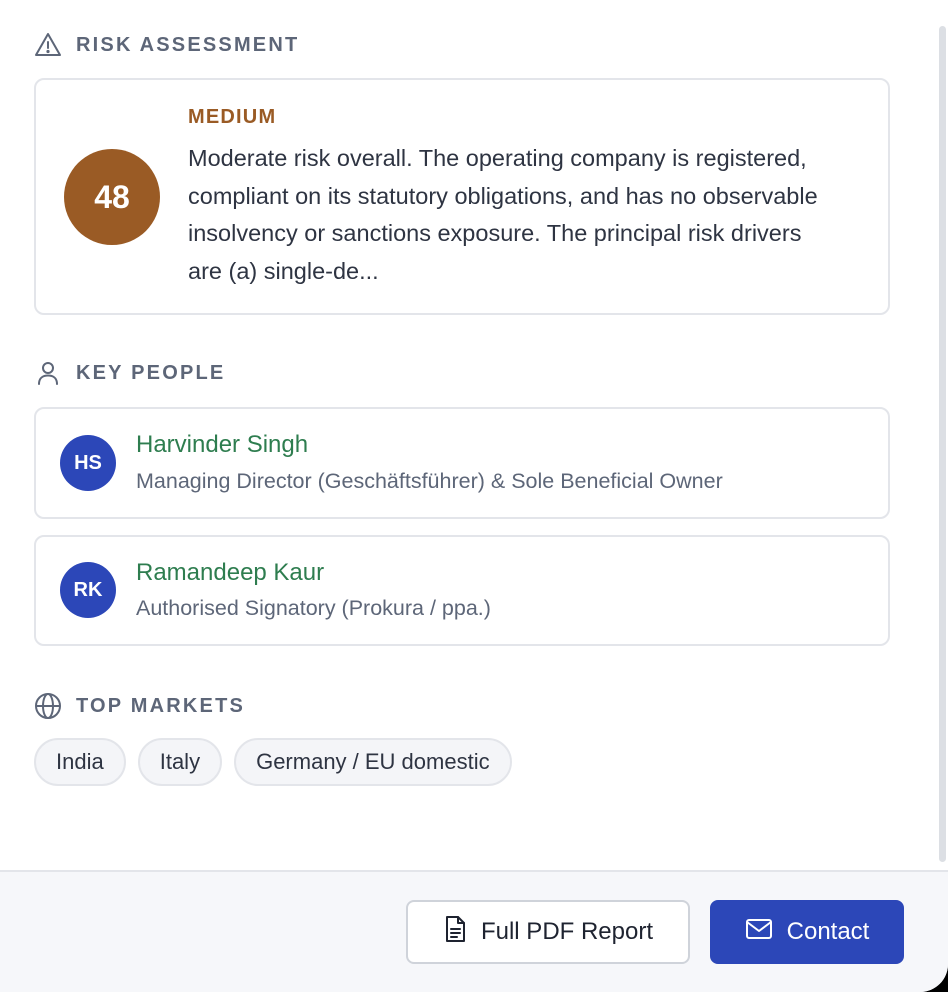  I want to click on contact-button: Contact, so click(807, 932).